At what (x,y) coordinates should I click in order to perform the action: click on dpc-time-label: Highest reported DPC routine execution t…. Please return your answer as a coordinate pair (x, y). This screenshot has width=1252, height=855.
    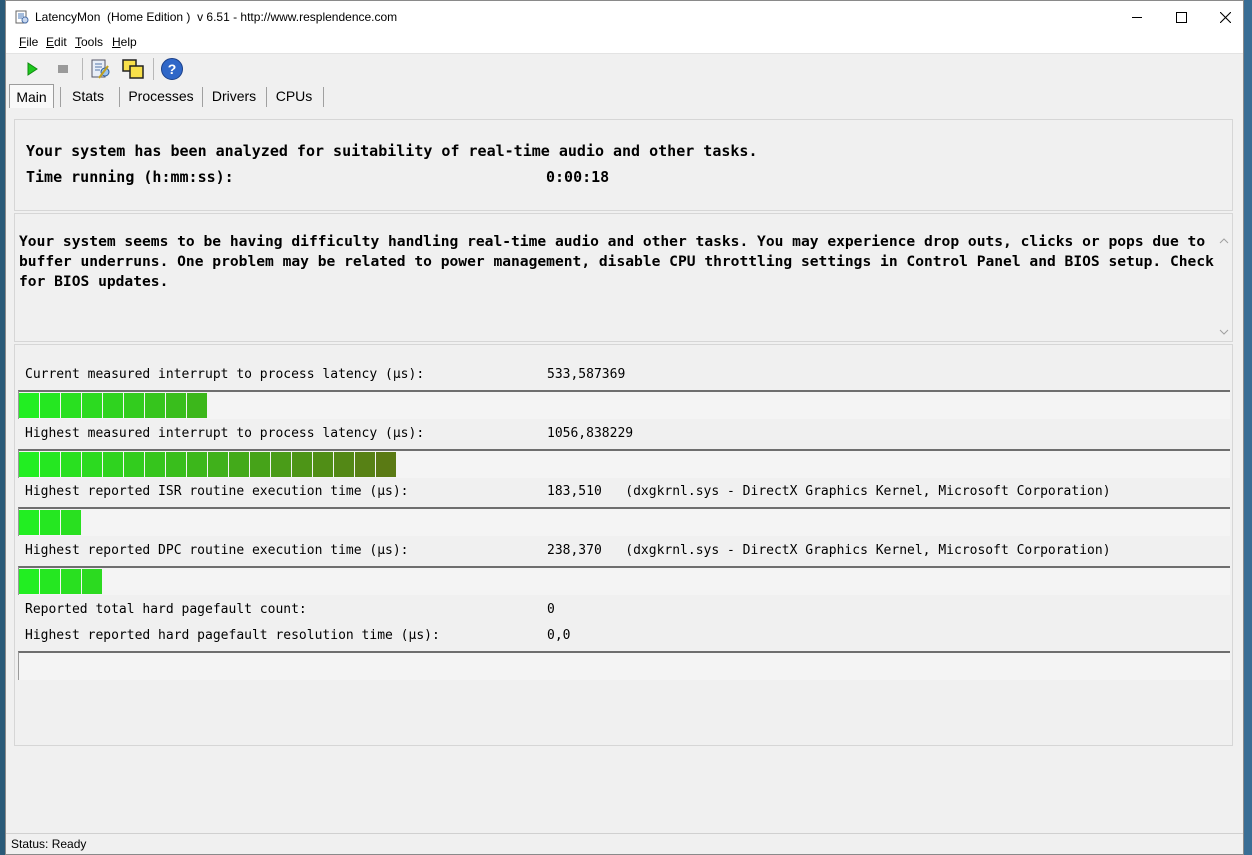
    Looking at the image, I should click on (217, 550).